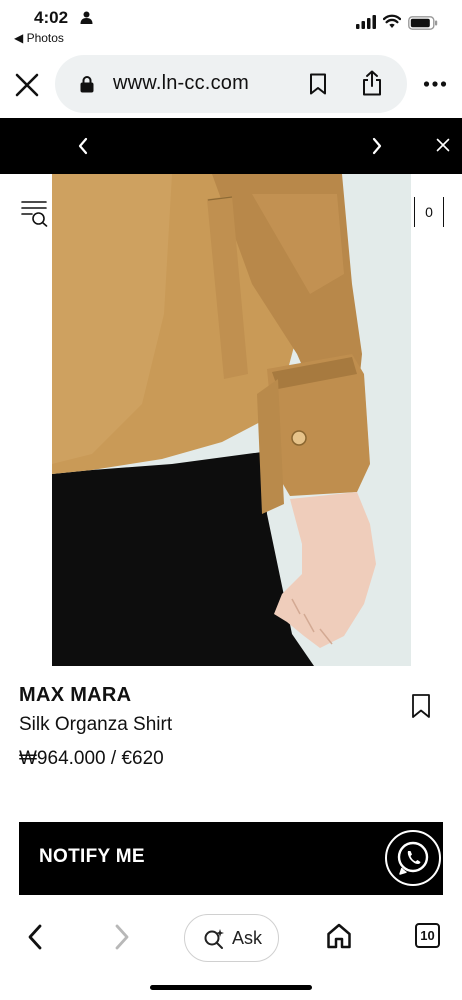 This screenshot has height=1000, width=462. I want to click on battery-icon, so click(423, 23).